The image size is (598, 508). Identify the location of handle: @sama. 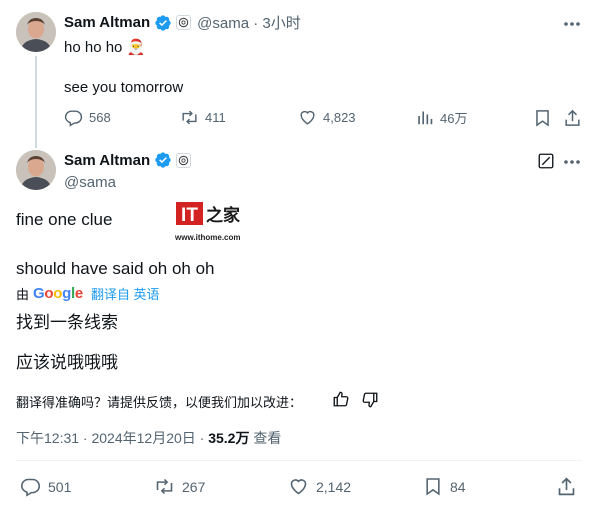
(90, 182).